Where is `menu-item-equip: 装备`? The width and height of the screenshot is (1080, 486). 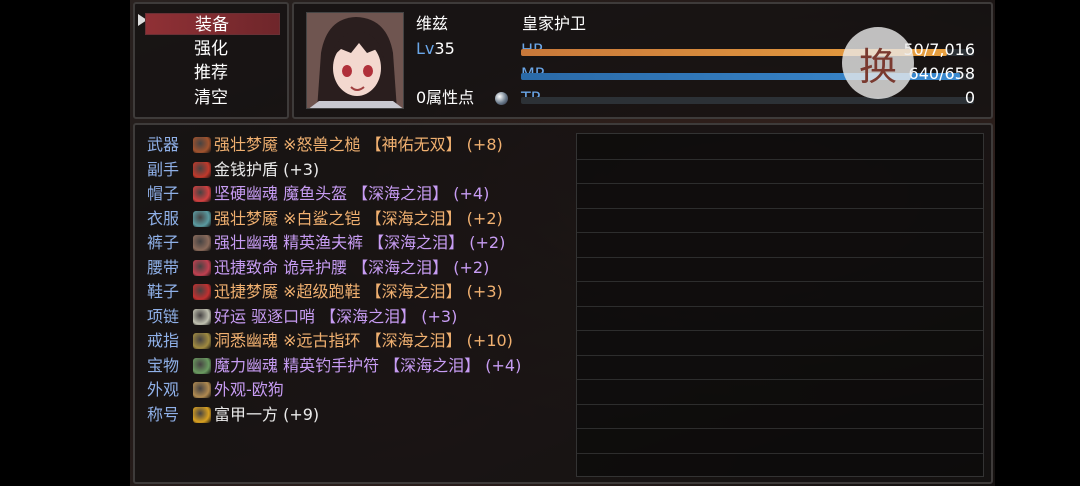
menu-item-equip: 装备 is located at coordinates (212, 24).